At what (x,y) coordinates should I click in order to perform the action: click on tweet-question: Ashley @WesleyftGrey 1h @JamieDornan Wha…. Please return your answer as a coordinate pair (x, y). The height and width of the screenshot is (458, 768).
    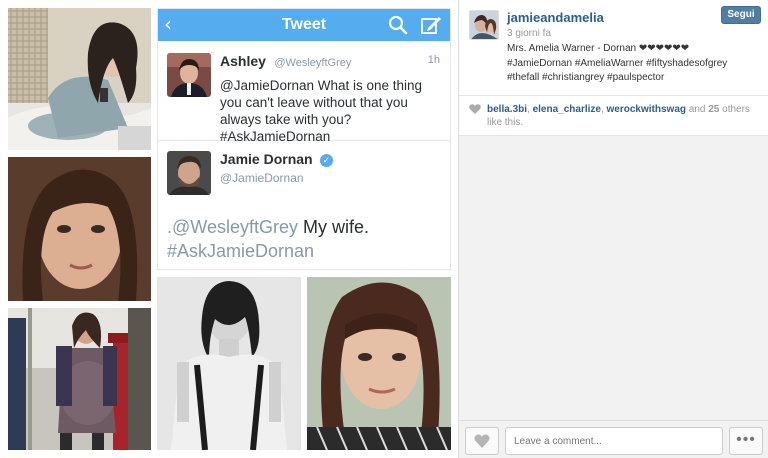
    Looking at the image, I should click on (304, 92).